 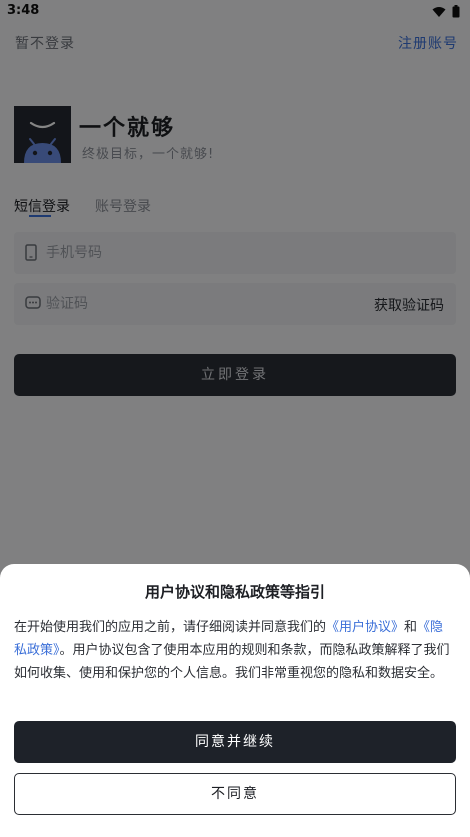 What do you see at coordinates (365, 627) in the screenshot?
I see `user-agreement-link: 《用户协议》` at bounding box center [365, 627].